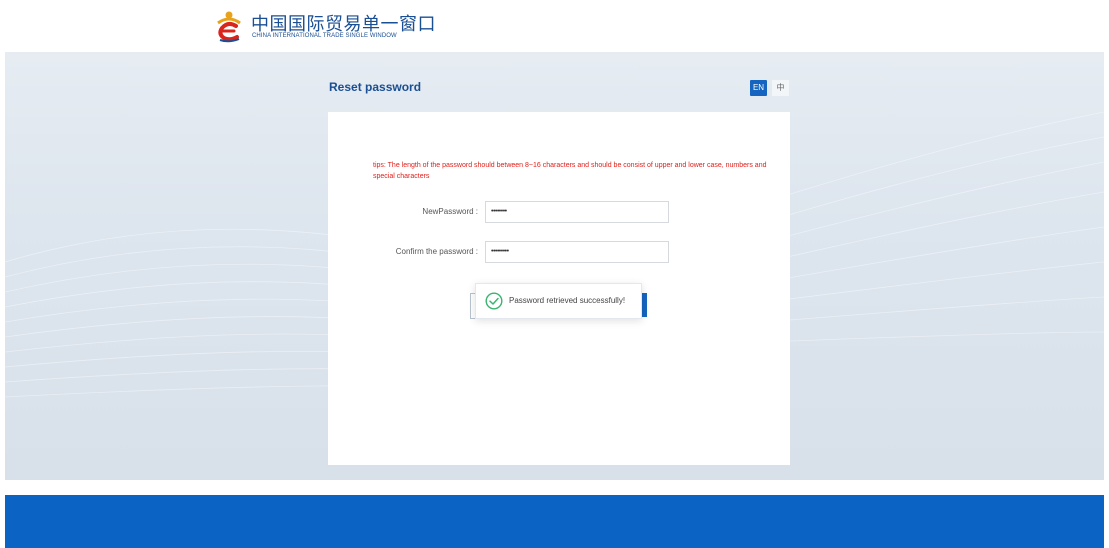 This screenshot has width=1109, height=548. Describe the element at coordinates (375, 87) in the screenshot. I see `page-title: Reset password` at that location.